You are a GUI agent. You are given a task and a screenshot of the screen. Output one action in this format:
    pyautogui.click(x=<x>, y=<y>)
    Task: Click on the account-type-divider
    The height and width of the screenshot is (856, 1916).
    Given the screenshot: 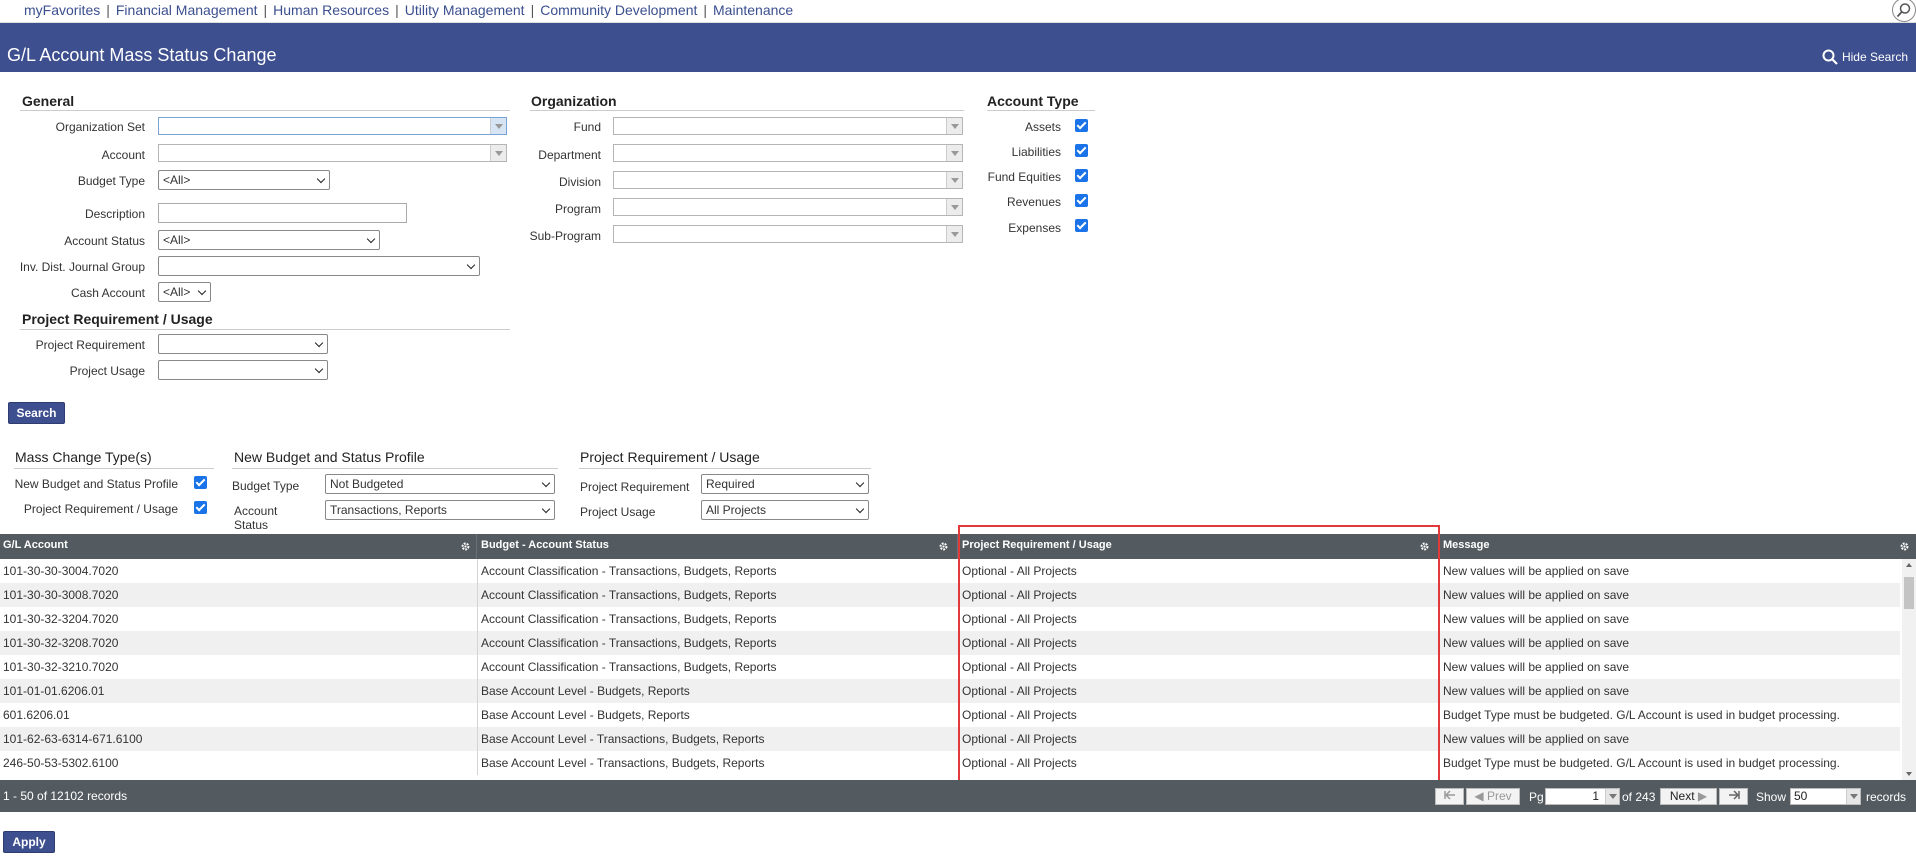 What is the action you would take?
    pyautogui.click(x=1041, y=110)
    